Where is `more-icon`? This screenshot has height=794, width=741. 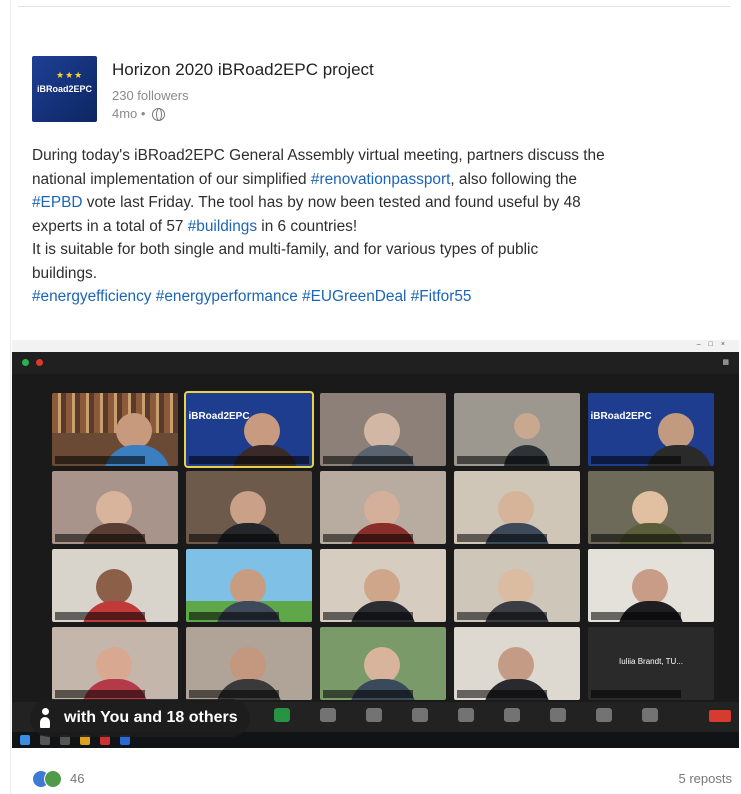
more-icon is located at coordinates (650, 715).